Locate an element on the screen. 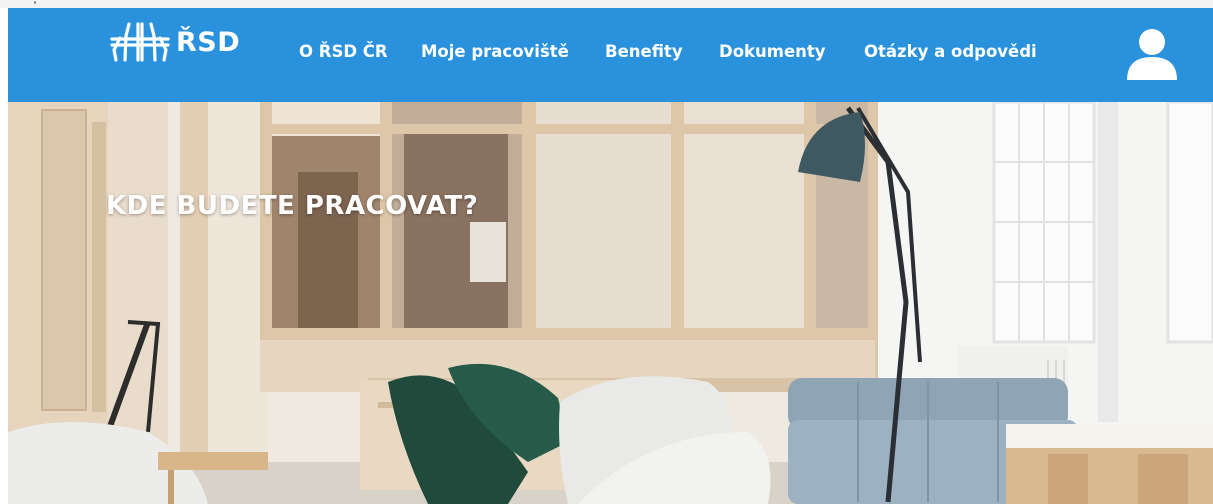 Image resolution: width=1213 pixels, height=504 pixels. window-top-edge is located at coordinates (606, 4).